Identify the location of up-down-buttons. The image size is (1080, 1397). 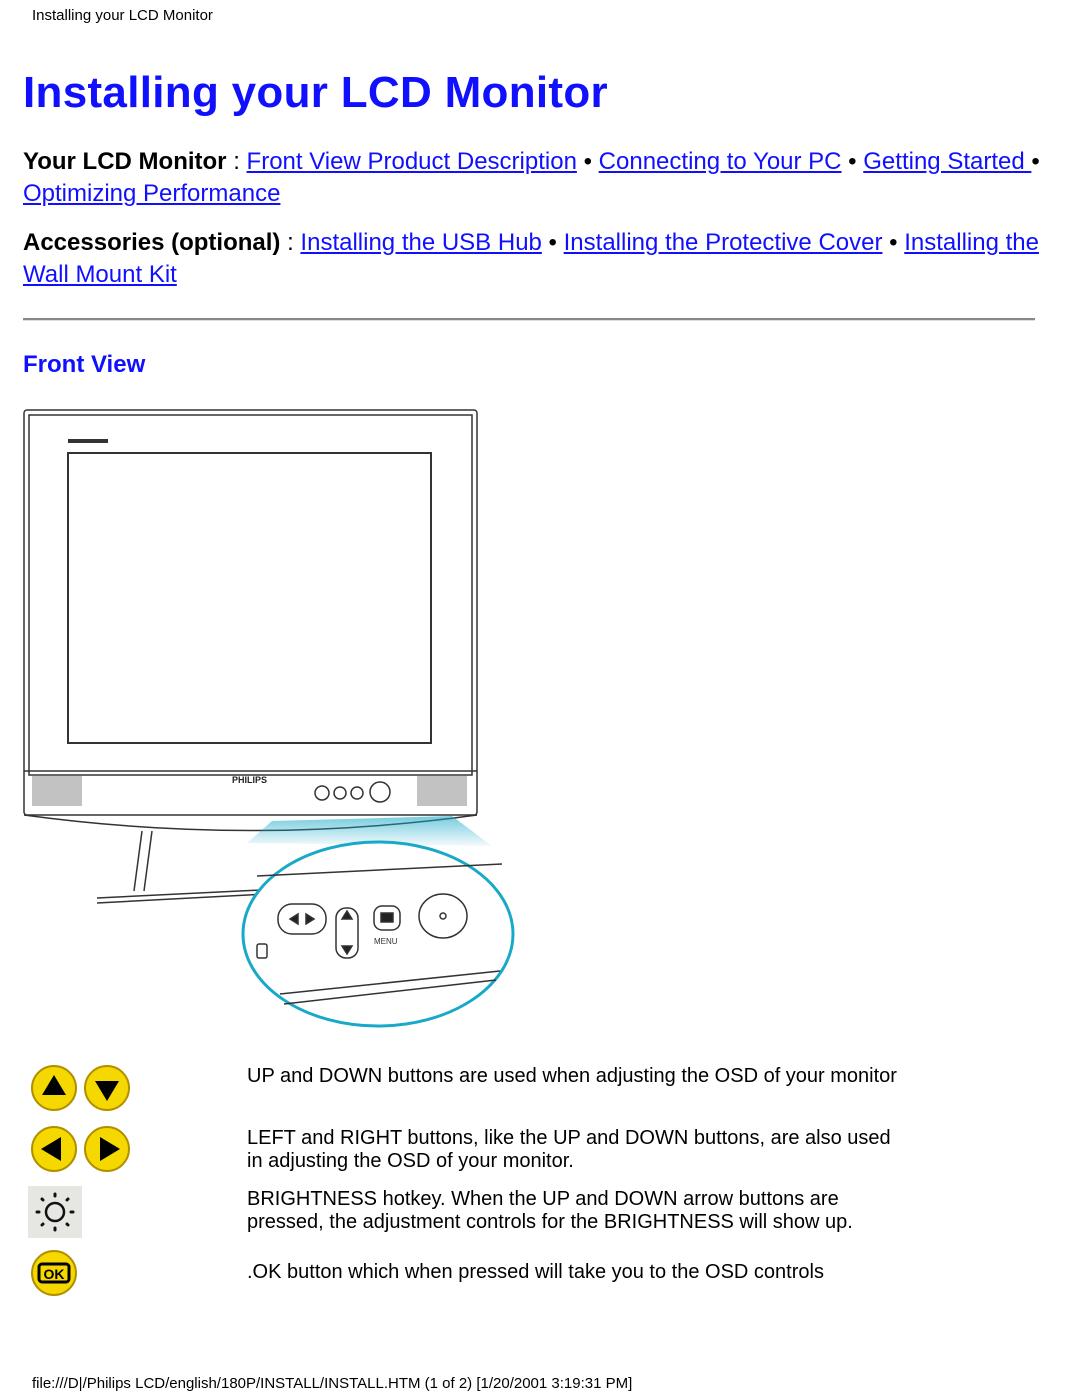
(80, 1088).